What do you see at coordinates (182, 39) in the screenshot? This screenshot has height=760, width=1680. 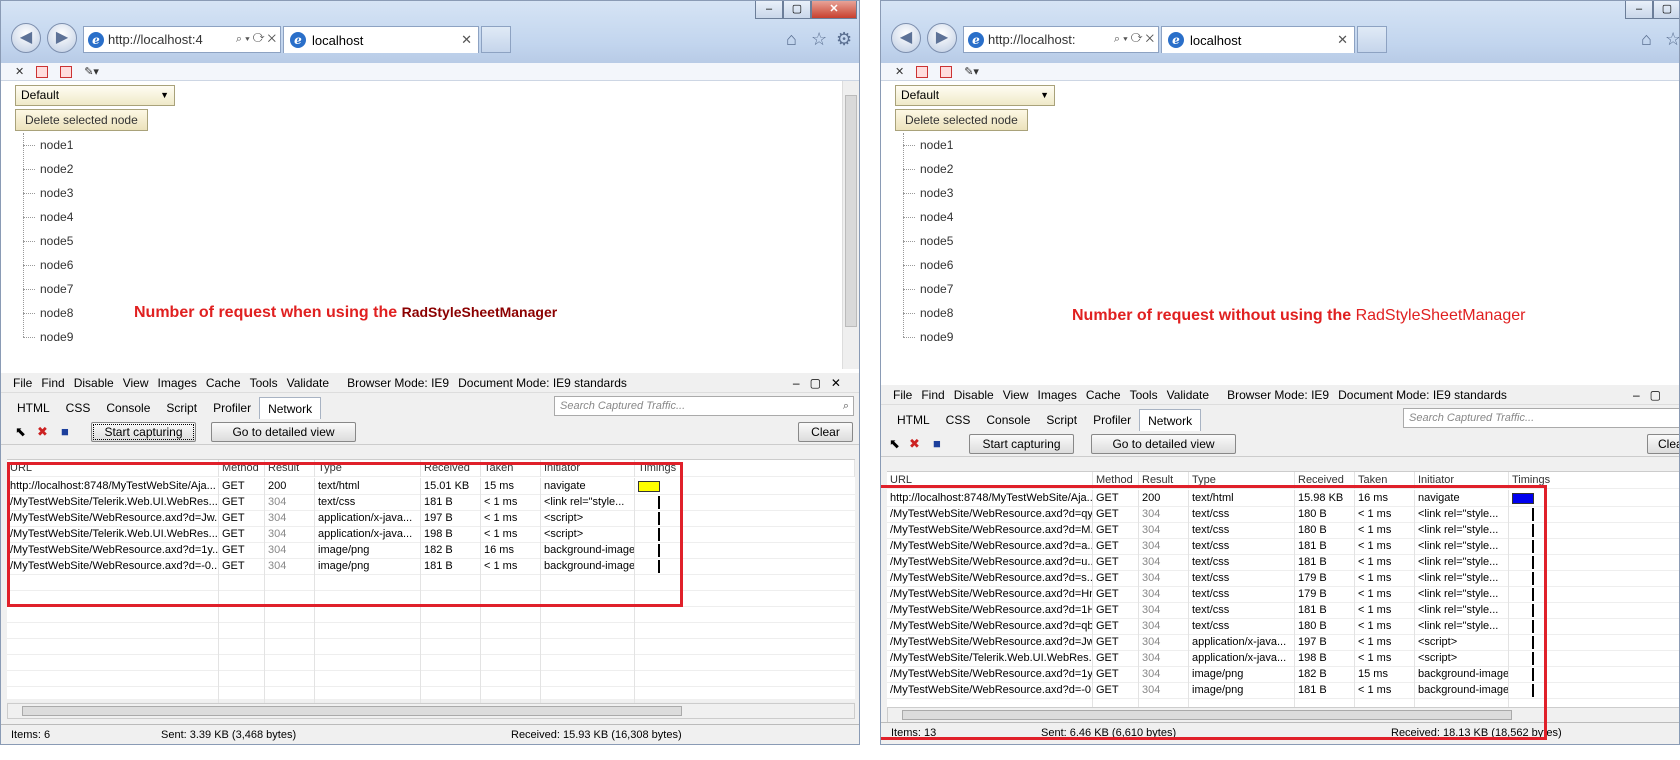 I see `address-bar: e http://localhost:4 ⌕ ▾ ⟳ ✕` at bounding box center [182, 39].